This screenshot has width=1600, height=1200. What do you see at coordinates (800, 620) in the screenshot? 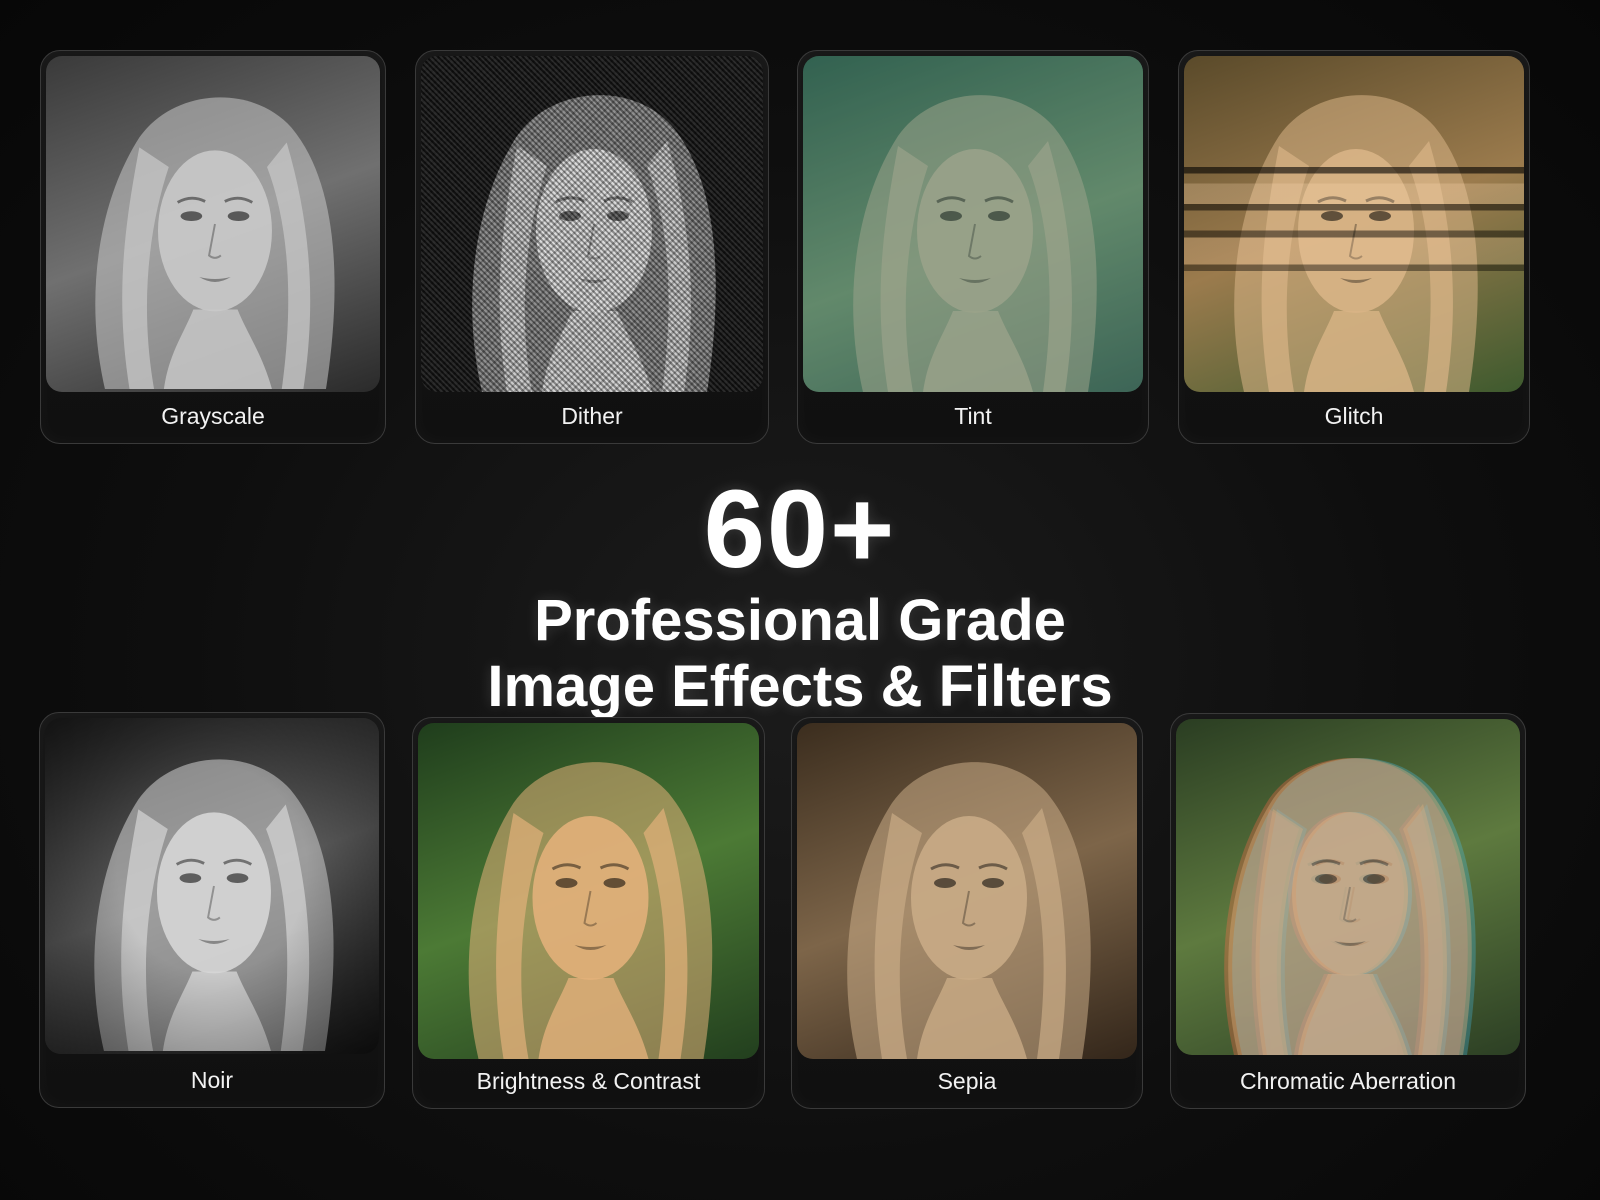
I see `headline-line-1: Professional Grade` at bounding box center [800, 620].